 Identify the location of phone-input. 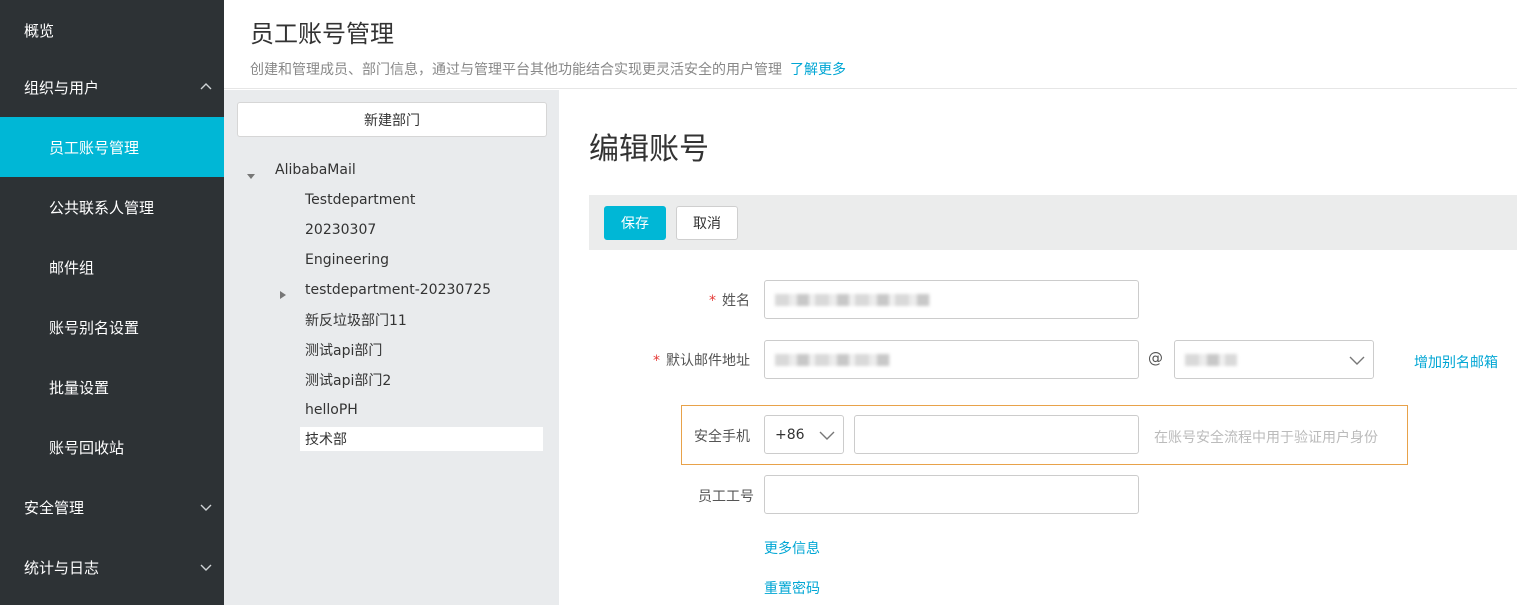
(996, 434).